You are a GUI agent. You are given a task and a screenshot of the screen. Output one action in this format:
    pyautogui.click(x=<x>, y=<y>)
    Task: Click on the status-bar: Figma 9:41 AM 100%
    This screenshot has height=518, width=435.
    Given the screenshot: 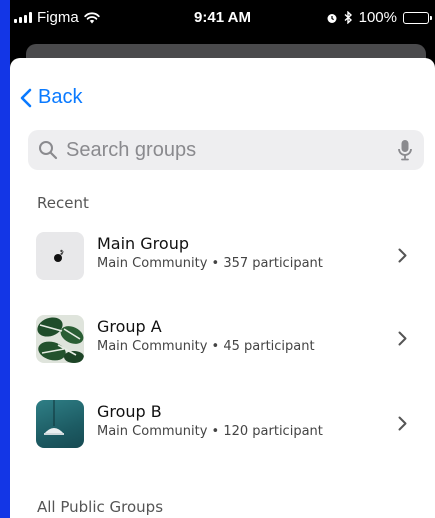 What is the action you would take?
    pyautogui.click(x=222, y=20)
    